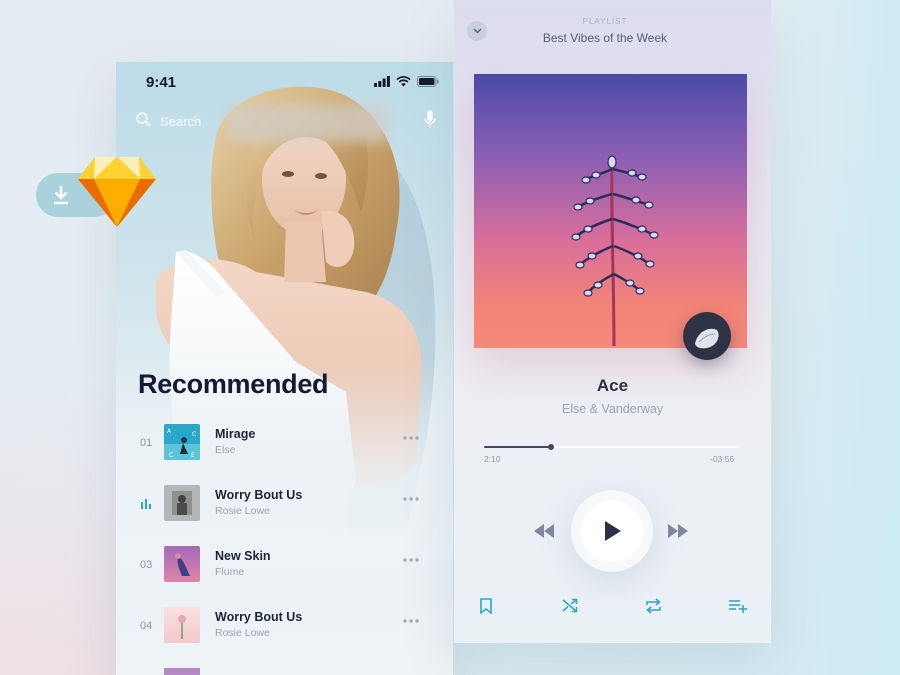 This screenshot has height=675, width=900. I want to click on time-elapsed: 2:10, so click(492, 459).